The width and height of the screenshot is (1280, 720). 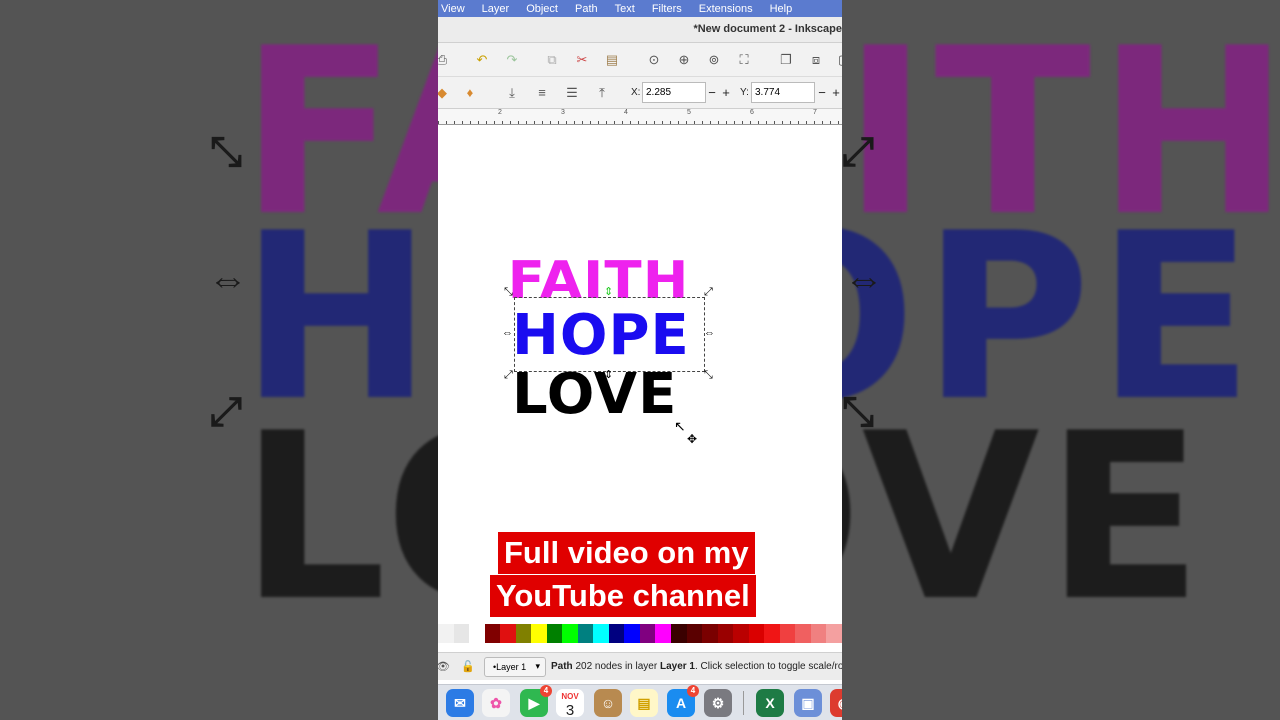 What do you see at coordinates (839, 60) in the screenshot?
I see `group-icon: ▢` at bounding box center [839, 60].